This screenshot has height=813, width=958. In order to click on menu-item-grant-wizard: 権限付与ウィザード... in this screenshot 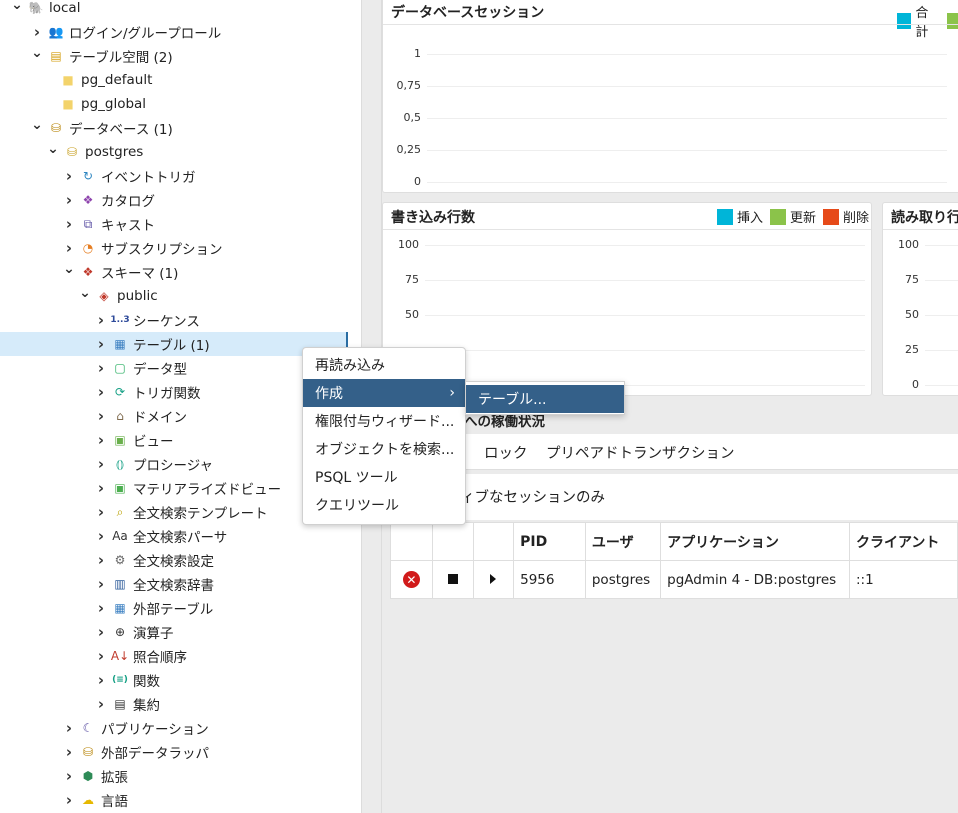, I will do `click(384, 421)`.